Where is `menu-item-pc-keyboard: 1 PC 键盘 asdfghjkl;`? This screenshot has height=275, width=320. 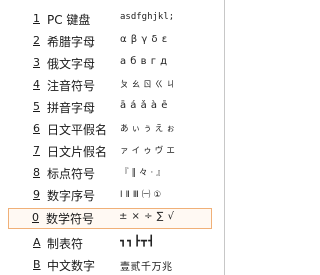
menu-item-pc-keyboard: 1 PC 键盘 asdfghjkl; is located at coordinates (110, 18).